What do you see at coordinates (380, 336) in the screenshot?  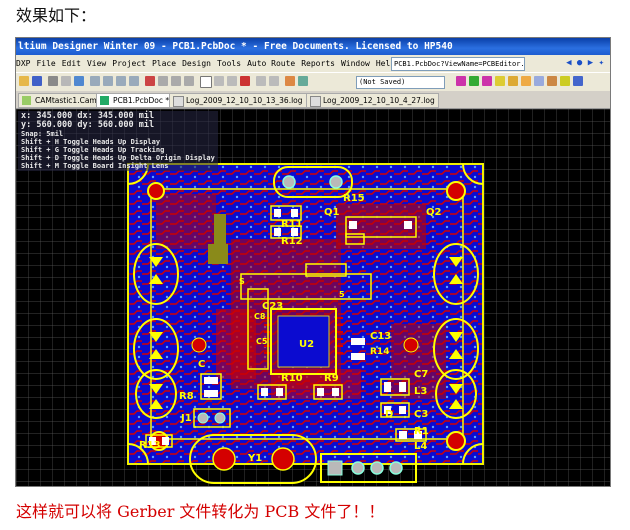 I see `label-c13: C13` at bounding box center [380, 336].